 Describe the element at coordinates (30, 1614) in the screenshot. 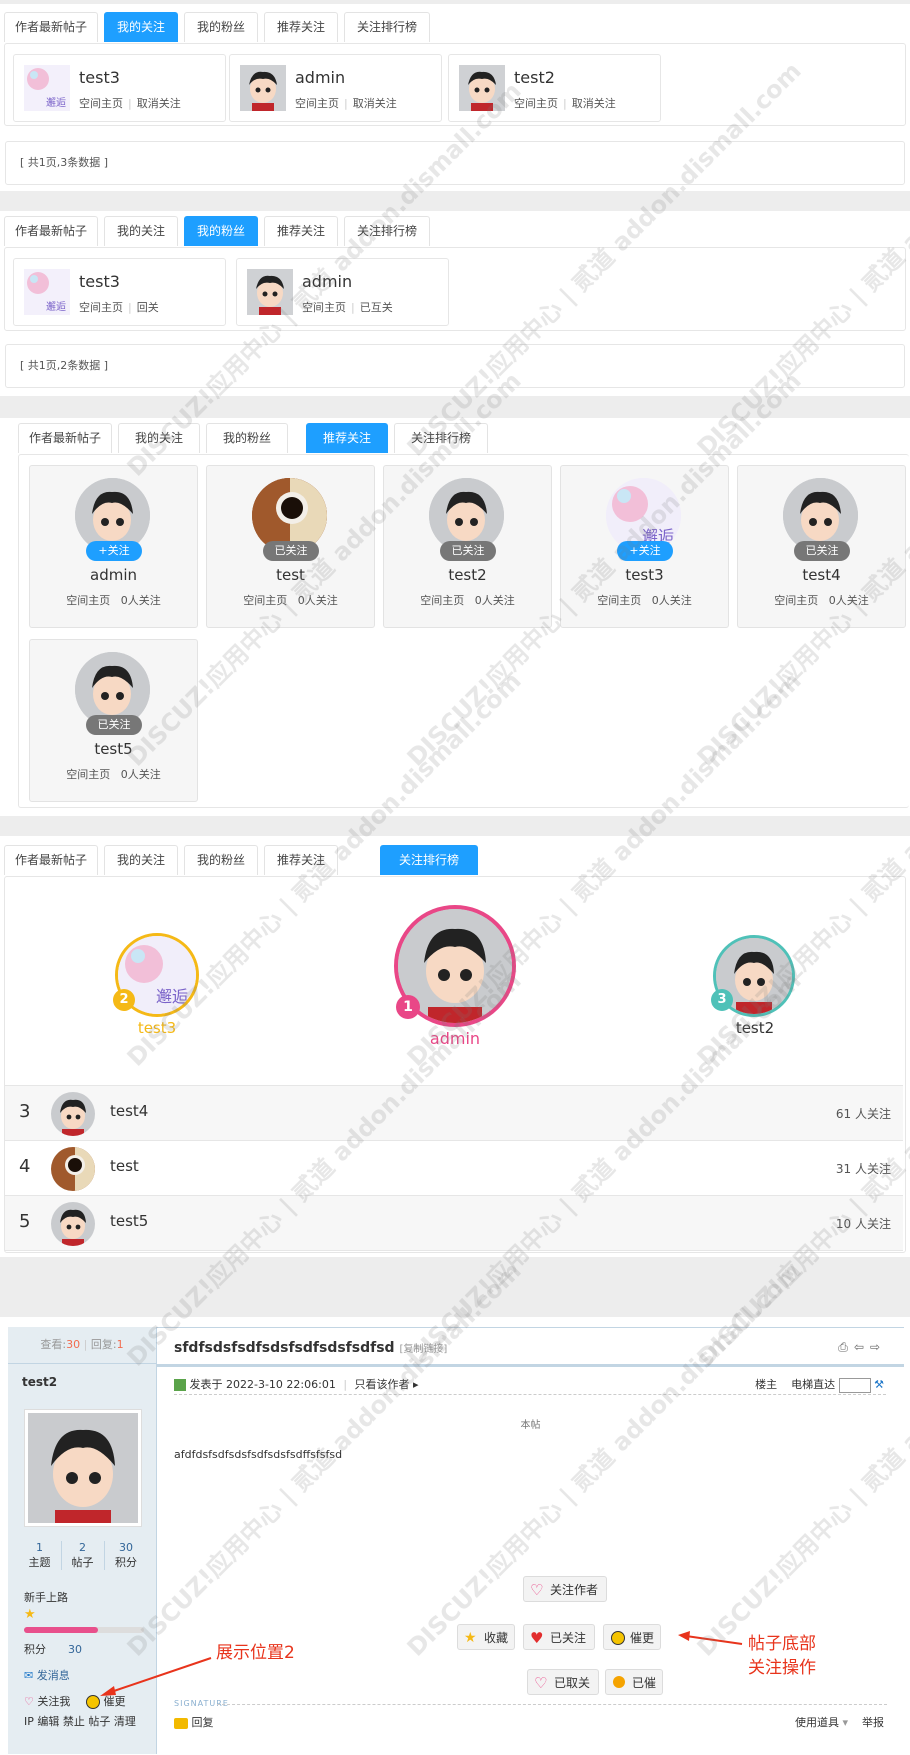

I see `star-icon: ★` at that location.